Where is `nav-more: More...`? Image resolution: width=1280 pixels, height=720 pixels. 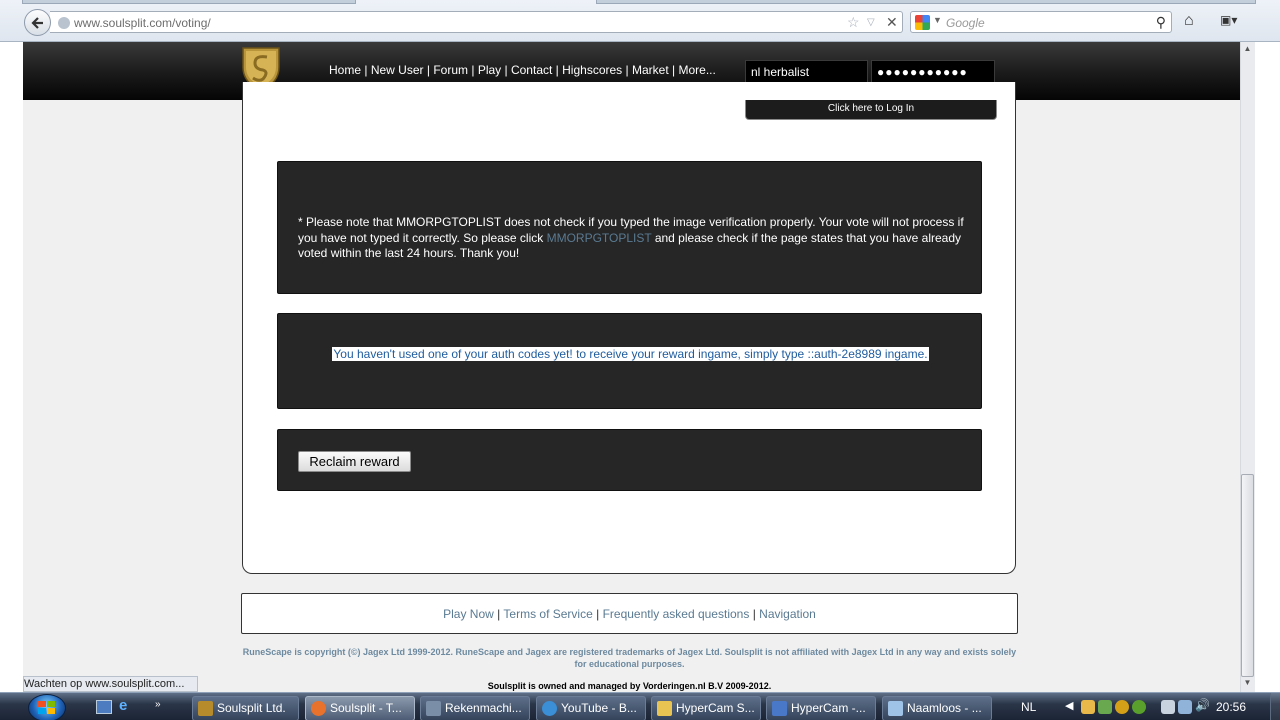
nav-more: More... is located at coordinates (696, 70).